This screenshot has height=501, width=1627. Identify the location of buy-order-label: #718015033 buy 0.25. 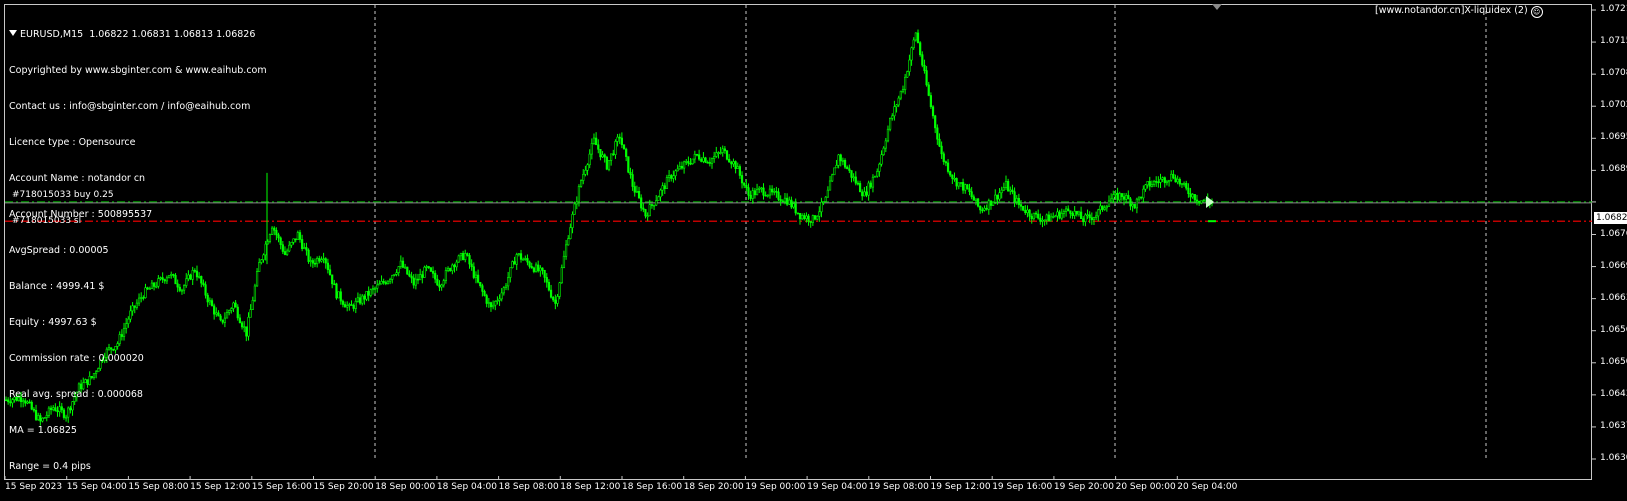
(63, 195).